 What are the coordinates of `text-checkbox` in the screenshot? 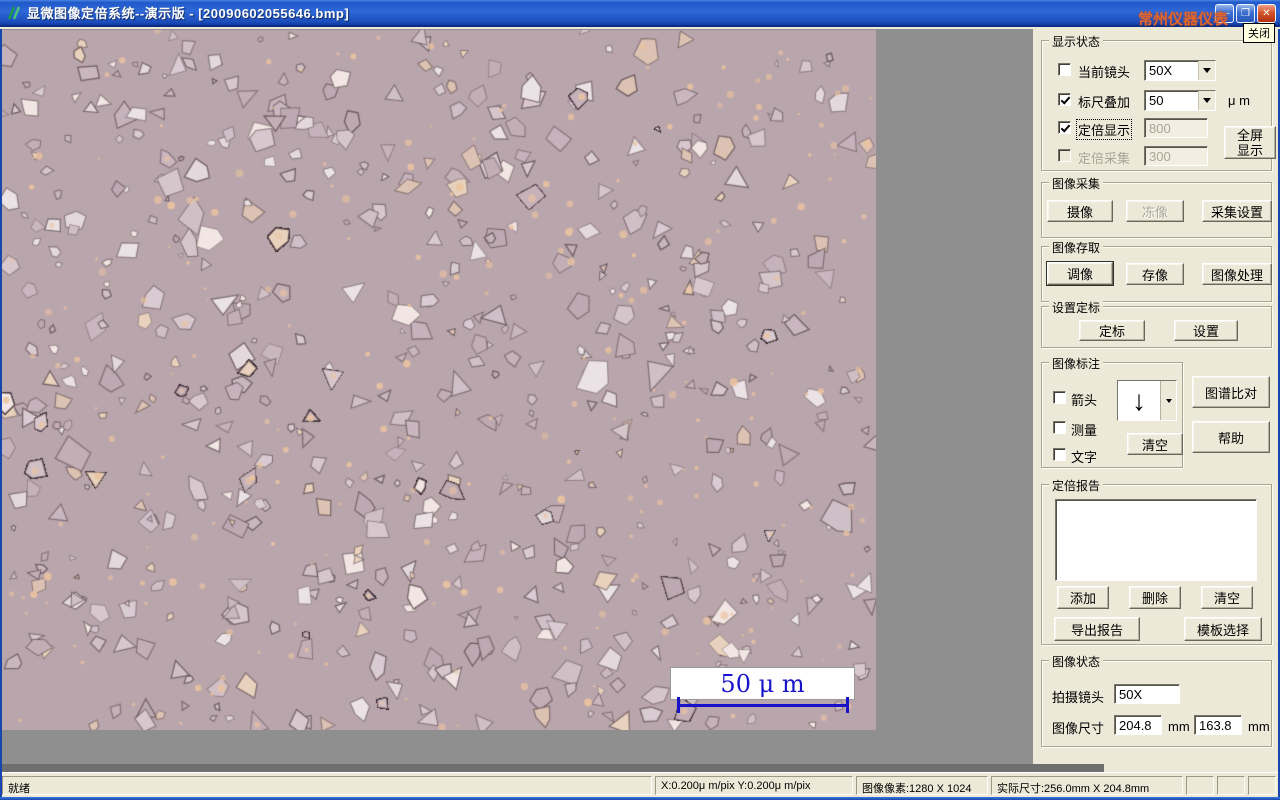 It's located at (1059, 454).